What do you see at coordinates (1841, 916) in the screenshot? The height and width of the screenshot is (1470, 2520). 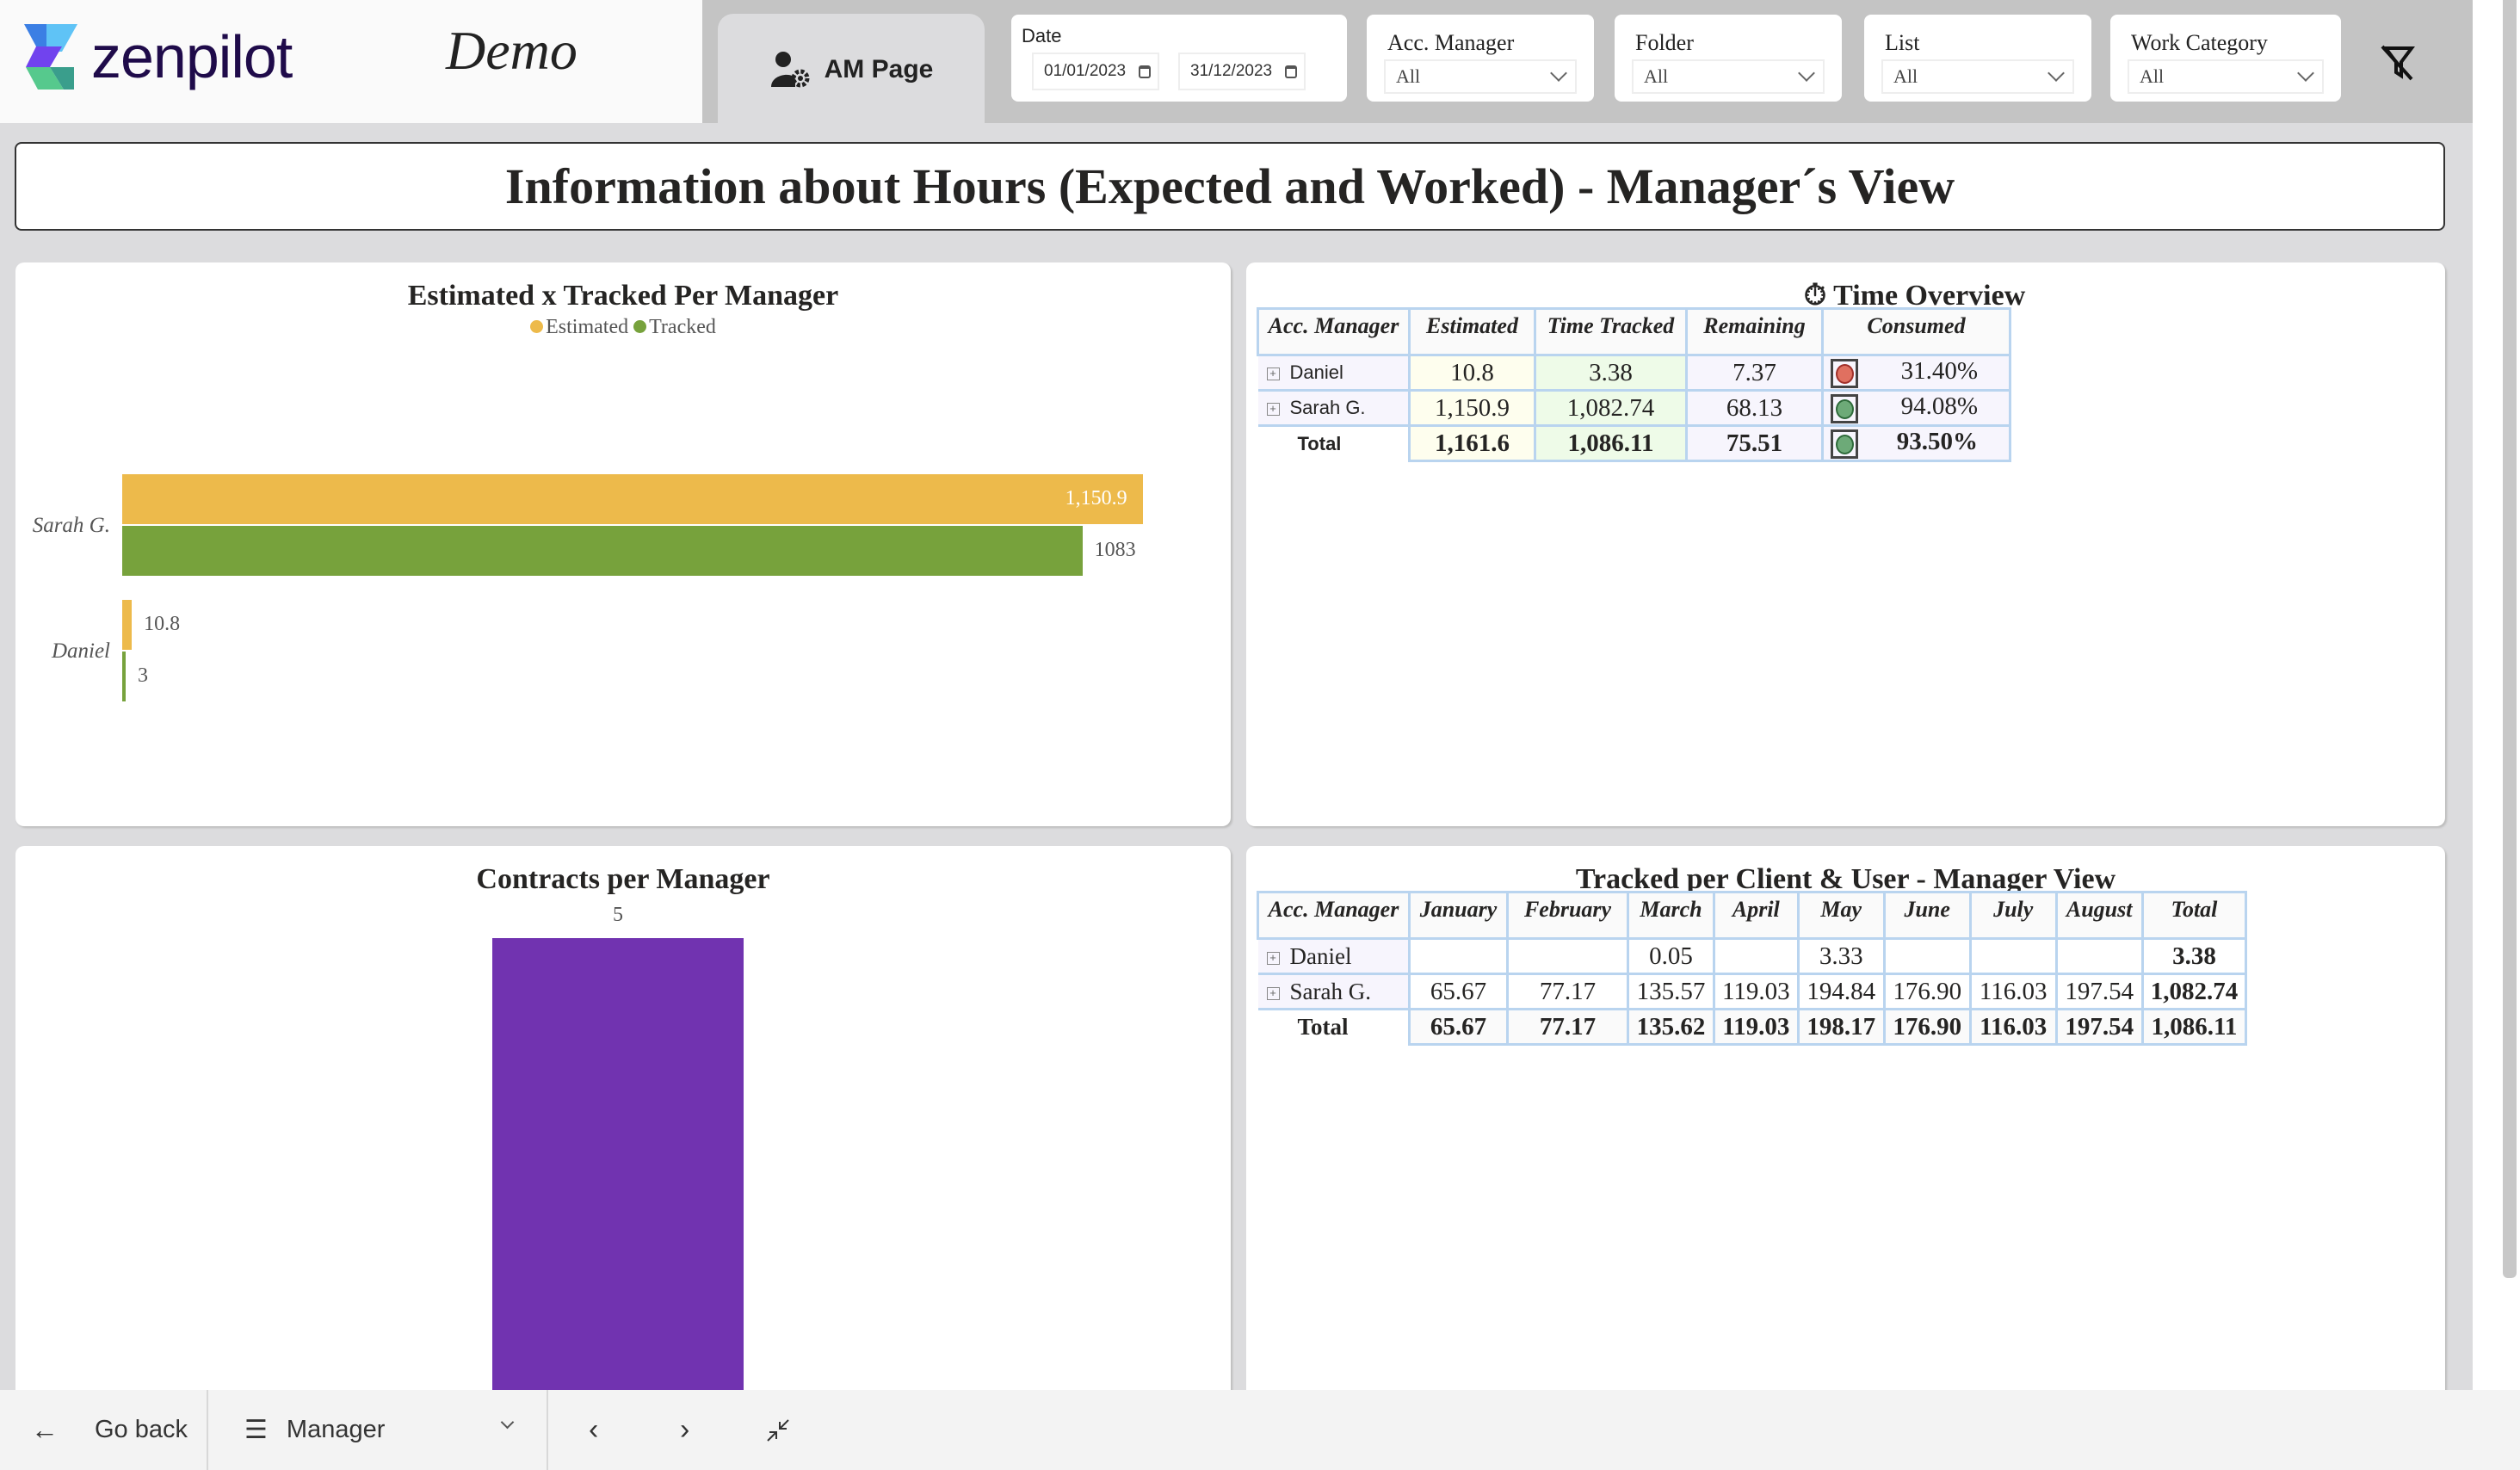 I see `column-header: May` at bounding box center [1841, 916].